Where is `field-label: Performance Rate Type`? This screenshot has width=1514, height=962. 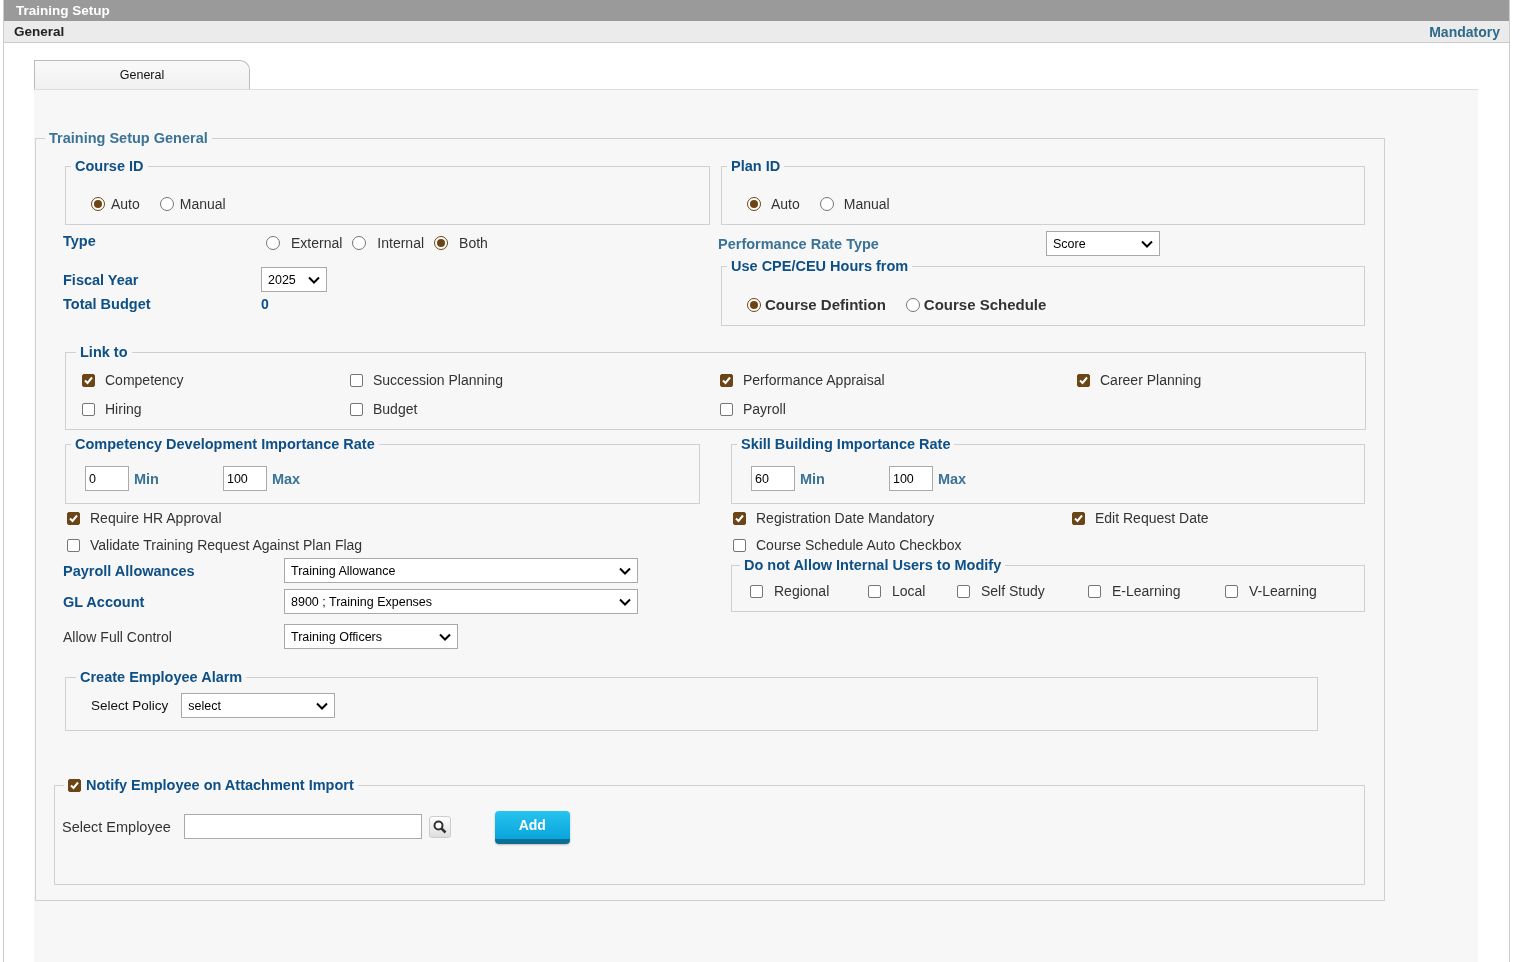 field-label: Performance Rate Type is located at coordinates (799, 243).